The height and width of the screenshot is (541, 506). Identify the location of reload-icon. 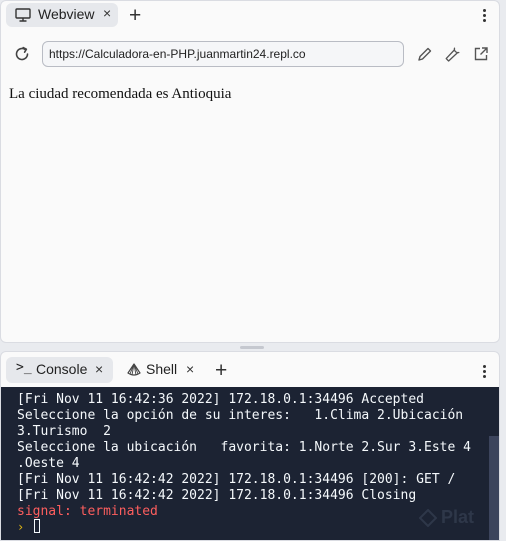
(22, 54).